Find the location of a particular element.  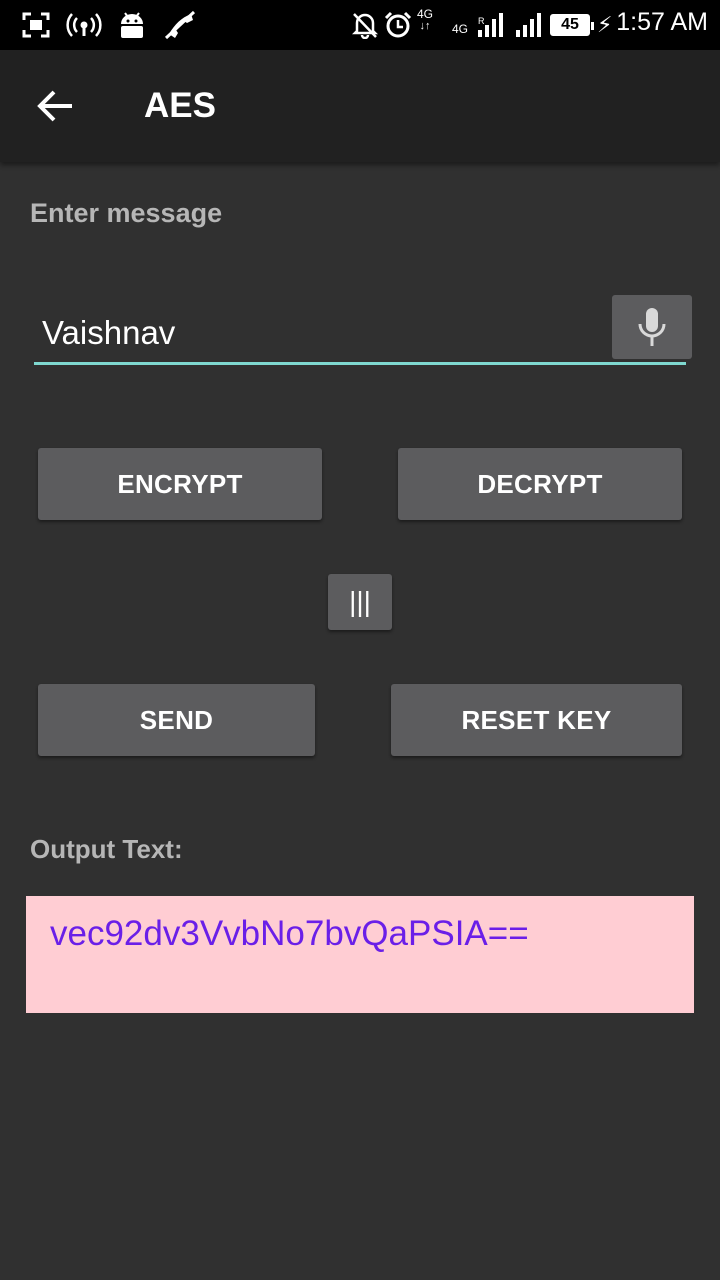

status-bar: 4G ↓↑ 4G R 45 ⚡ 1:57 AM is located at coordinates (360, 25).